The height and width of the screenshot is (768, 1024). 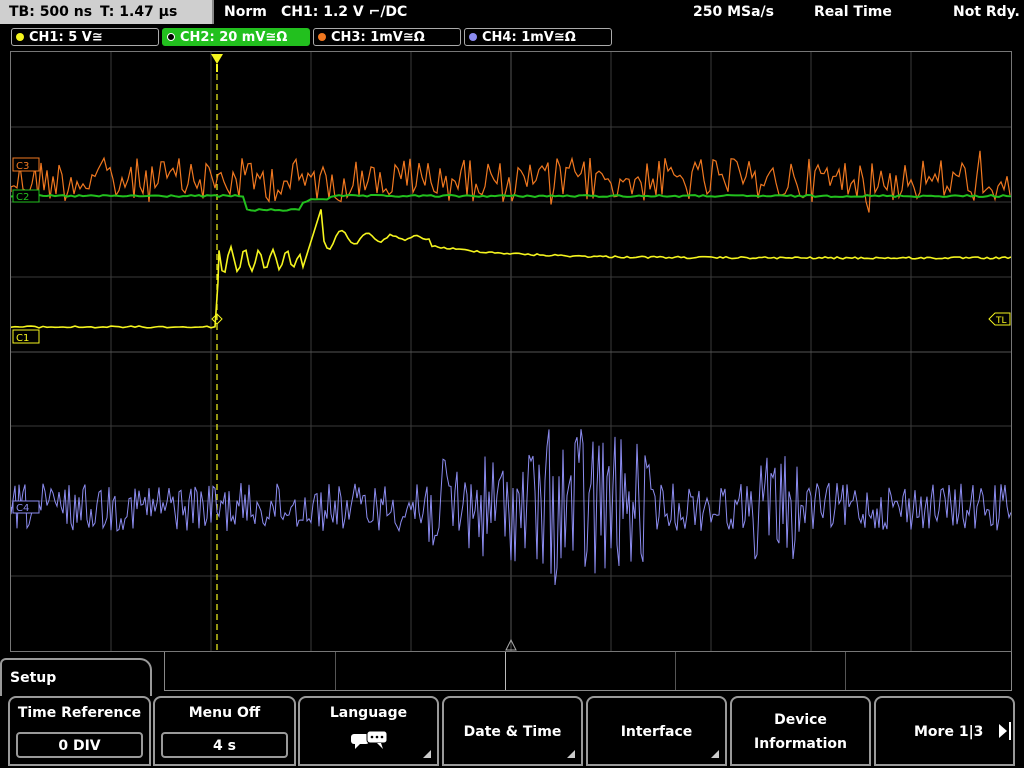 What do you see at coordinates (20, 36) in the screenshot?
I see `ch1-dot-icon` at bounding box center [20, 36].